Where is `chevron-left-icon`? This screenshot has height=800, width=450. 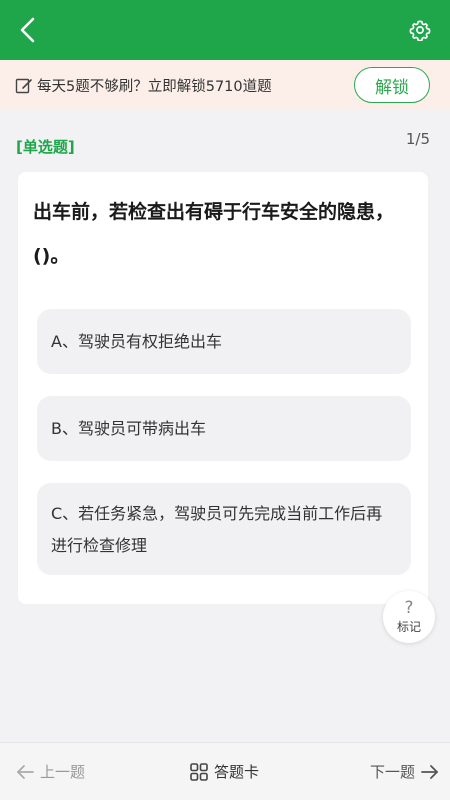 chevron-left-icon is located at coordinates (27, 30).